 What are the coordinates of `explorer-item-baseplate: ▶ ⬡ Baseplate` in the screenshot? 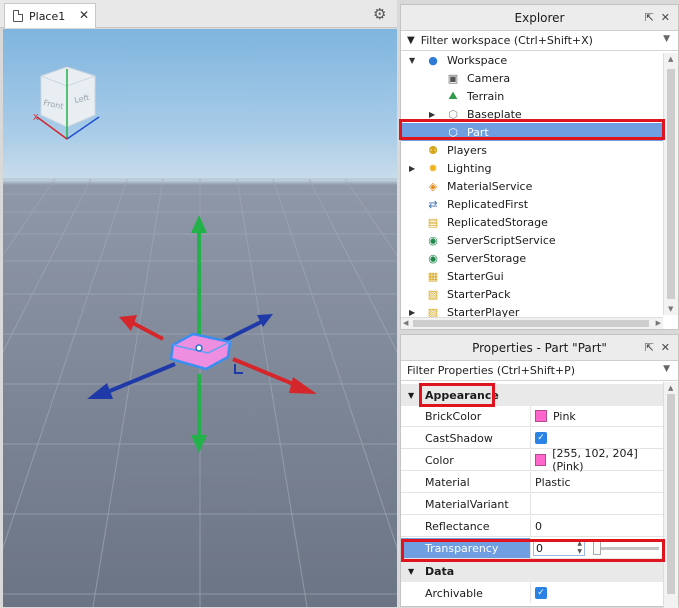 It's located at (532, 114).